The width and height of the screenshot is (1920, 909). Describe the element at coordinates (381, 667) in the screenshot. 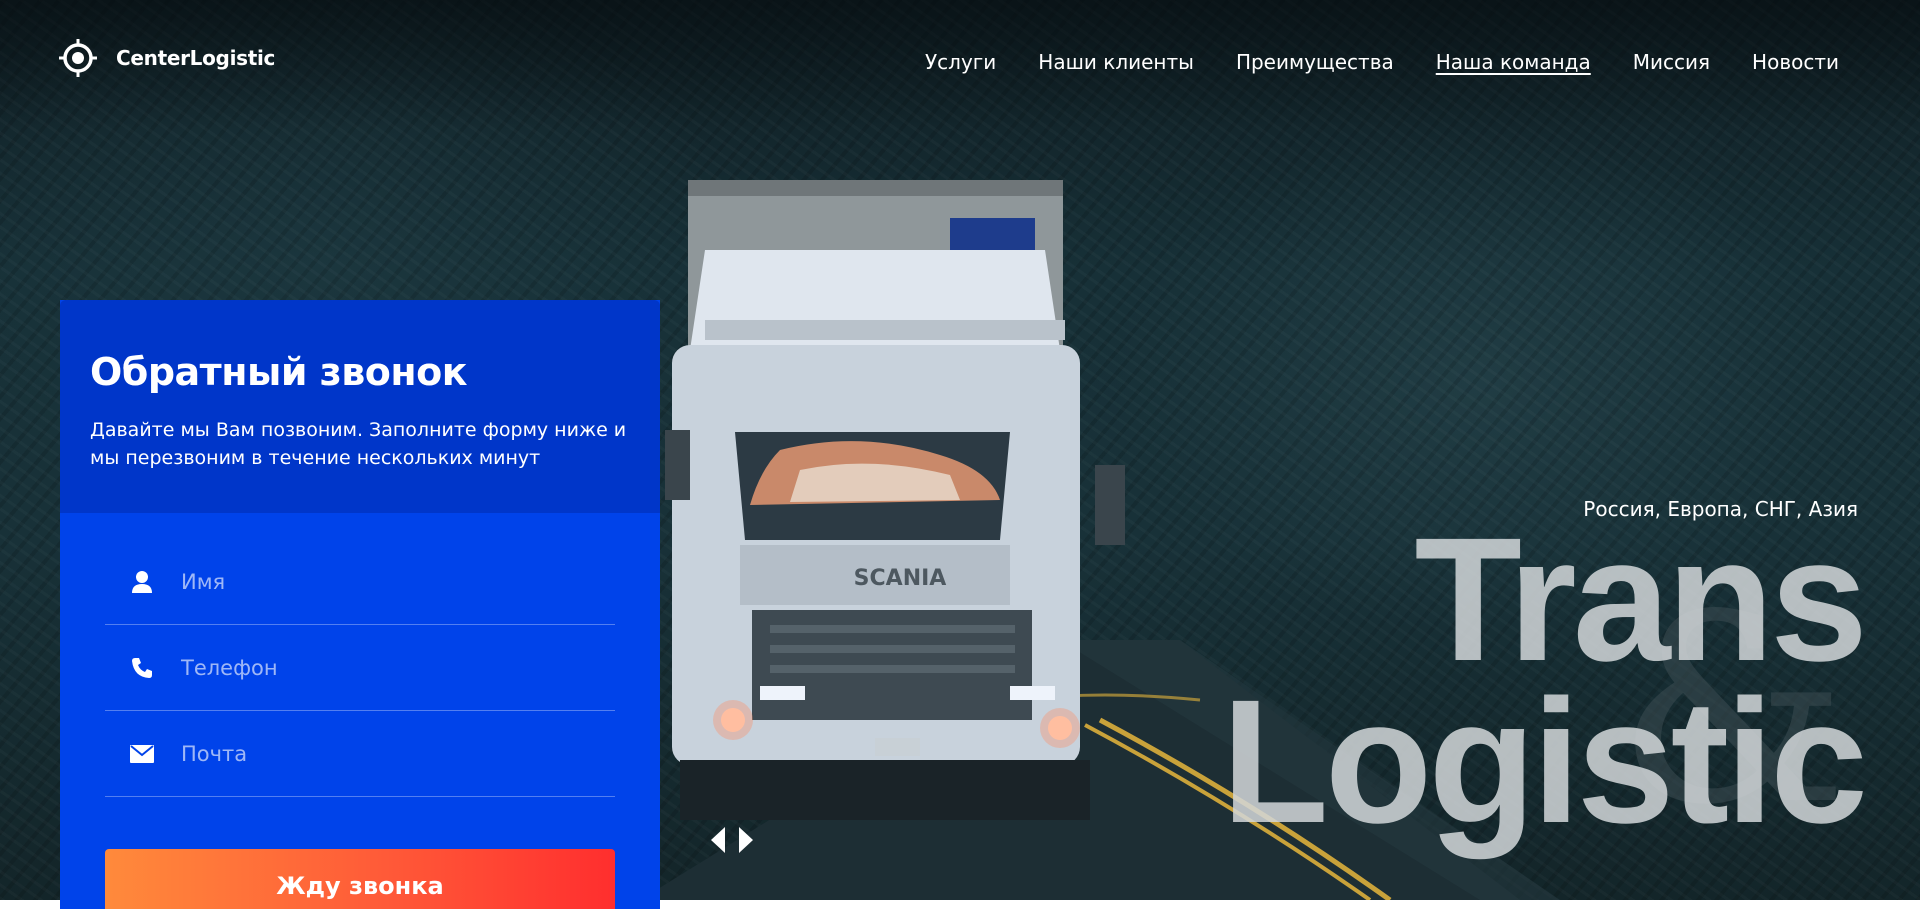

I see `phone-input` at that location.